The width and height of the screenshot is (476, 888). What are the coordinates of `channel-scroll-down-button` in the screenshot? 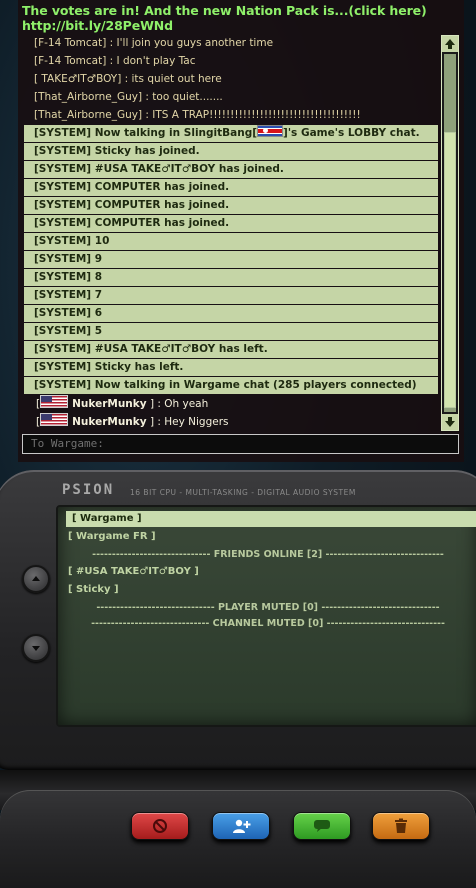 It's located at (36, 648).